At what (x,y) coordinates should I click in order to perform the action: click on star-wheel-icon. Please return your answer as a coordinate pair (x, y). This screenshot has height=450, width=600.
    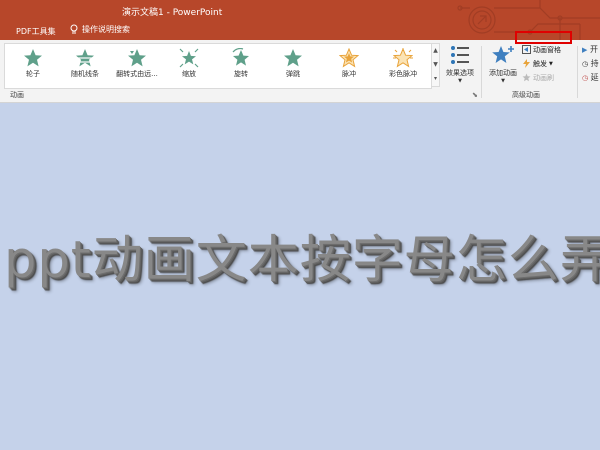
    Looking at the image, I should click on (33, 58).